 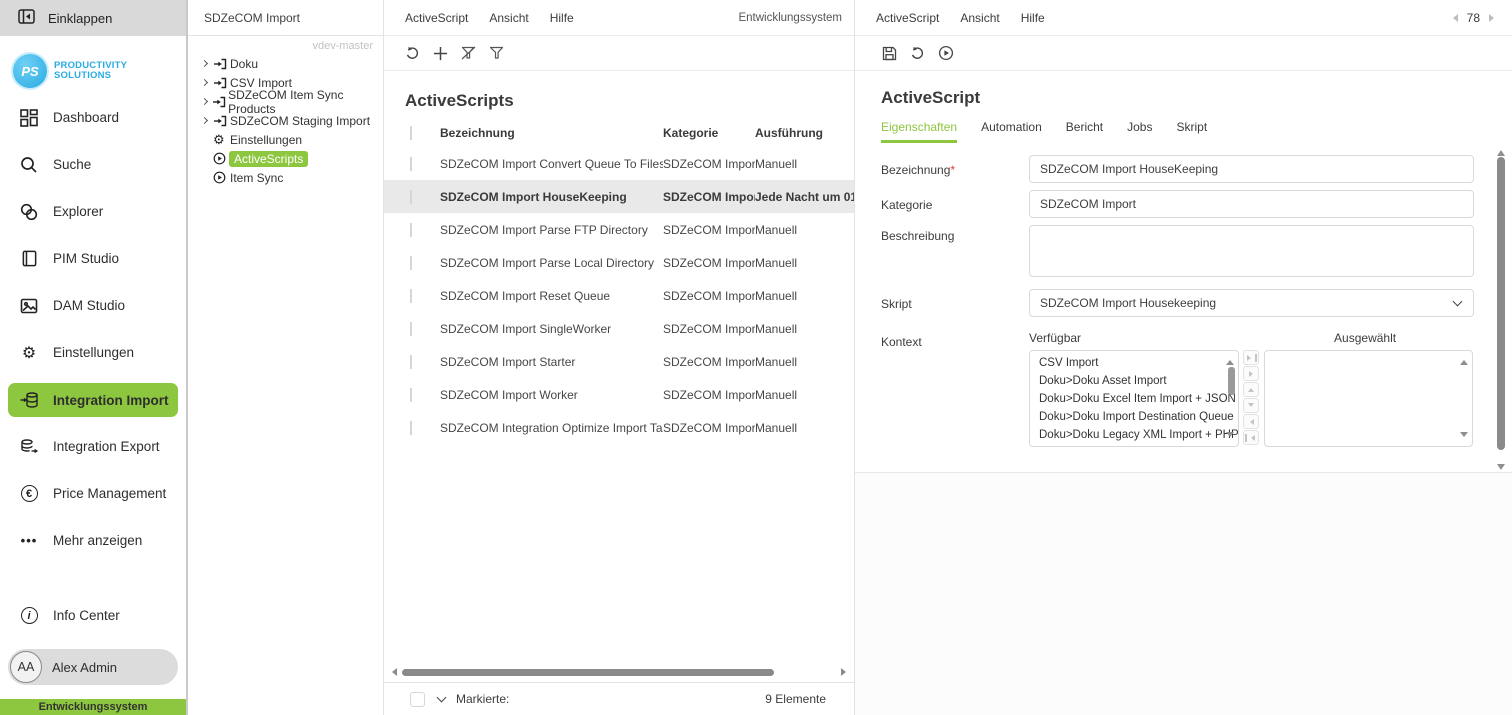 What do you see at coordinates (709, 133) in the screenshot?
I see `column-header-kategorie: Kategorie` at bounding box center [709, 133].